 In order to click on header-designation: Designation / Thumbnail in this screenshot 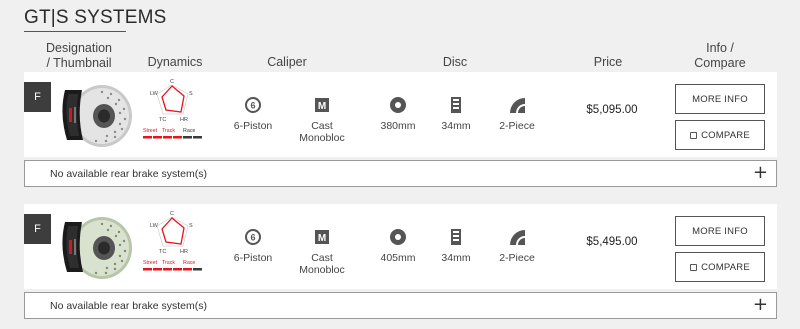, I will do `click(79, 56)`.